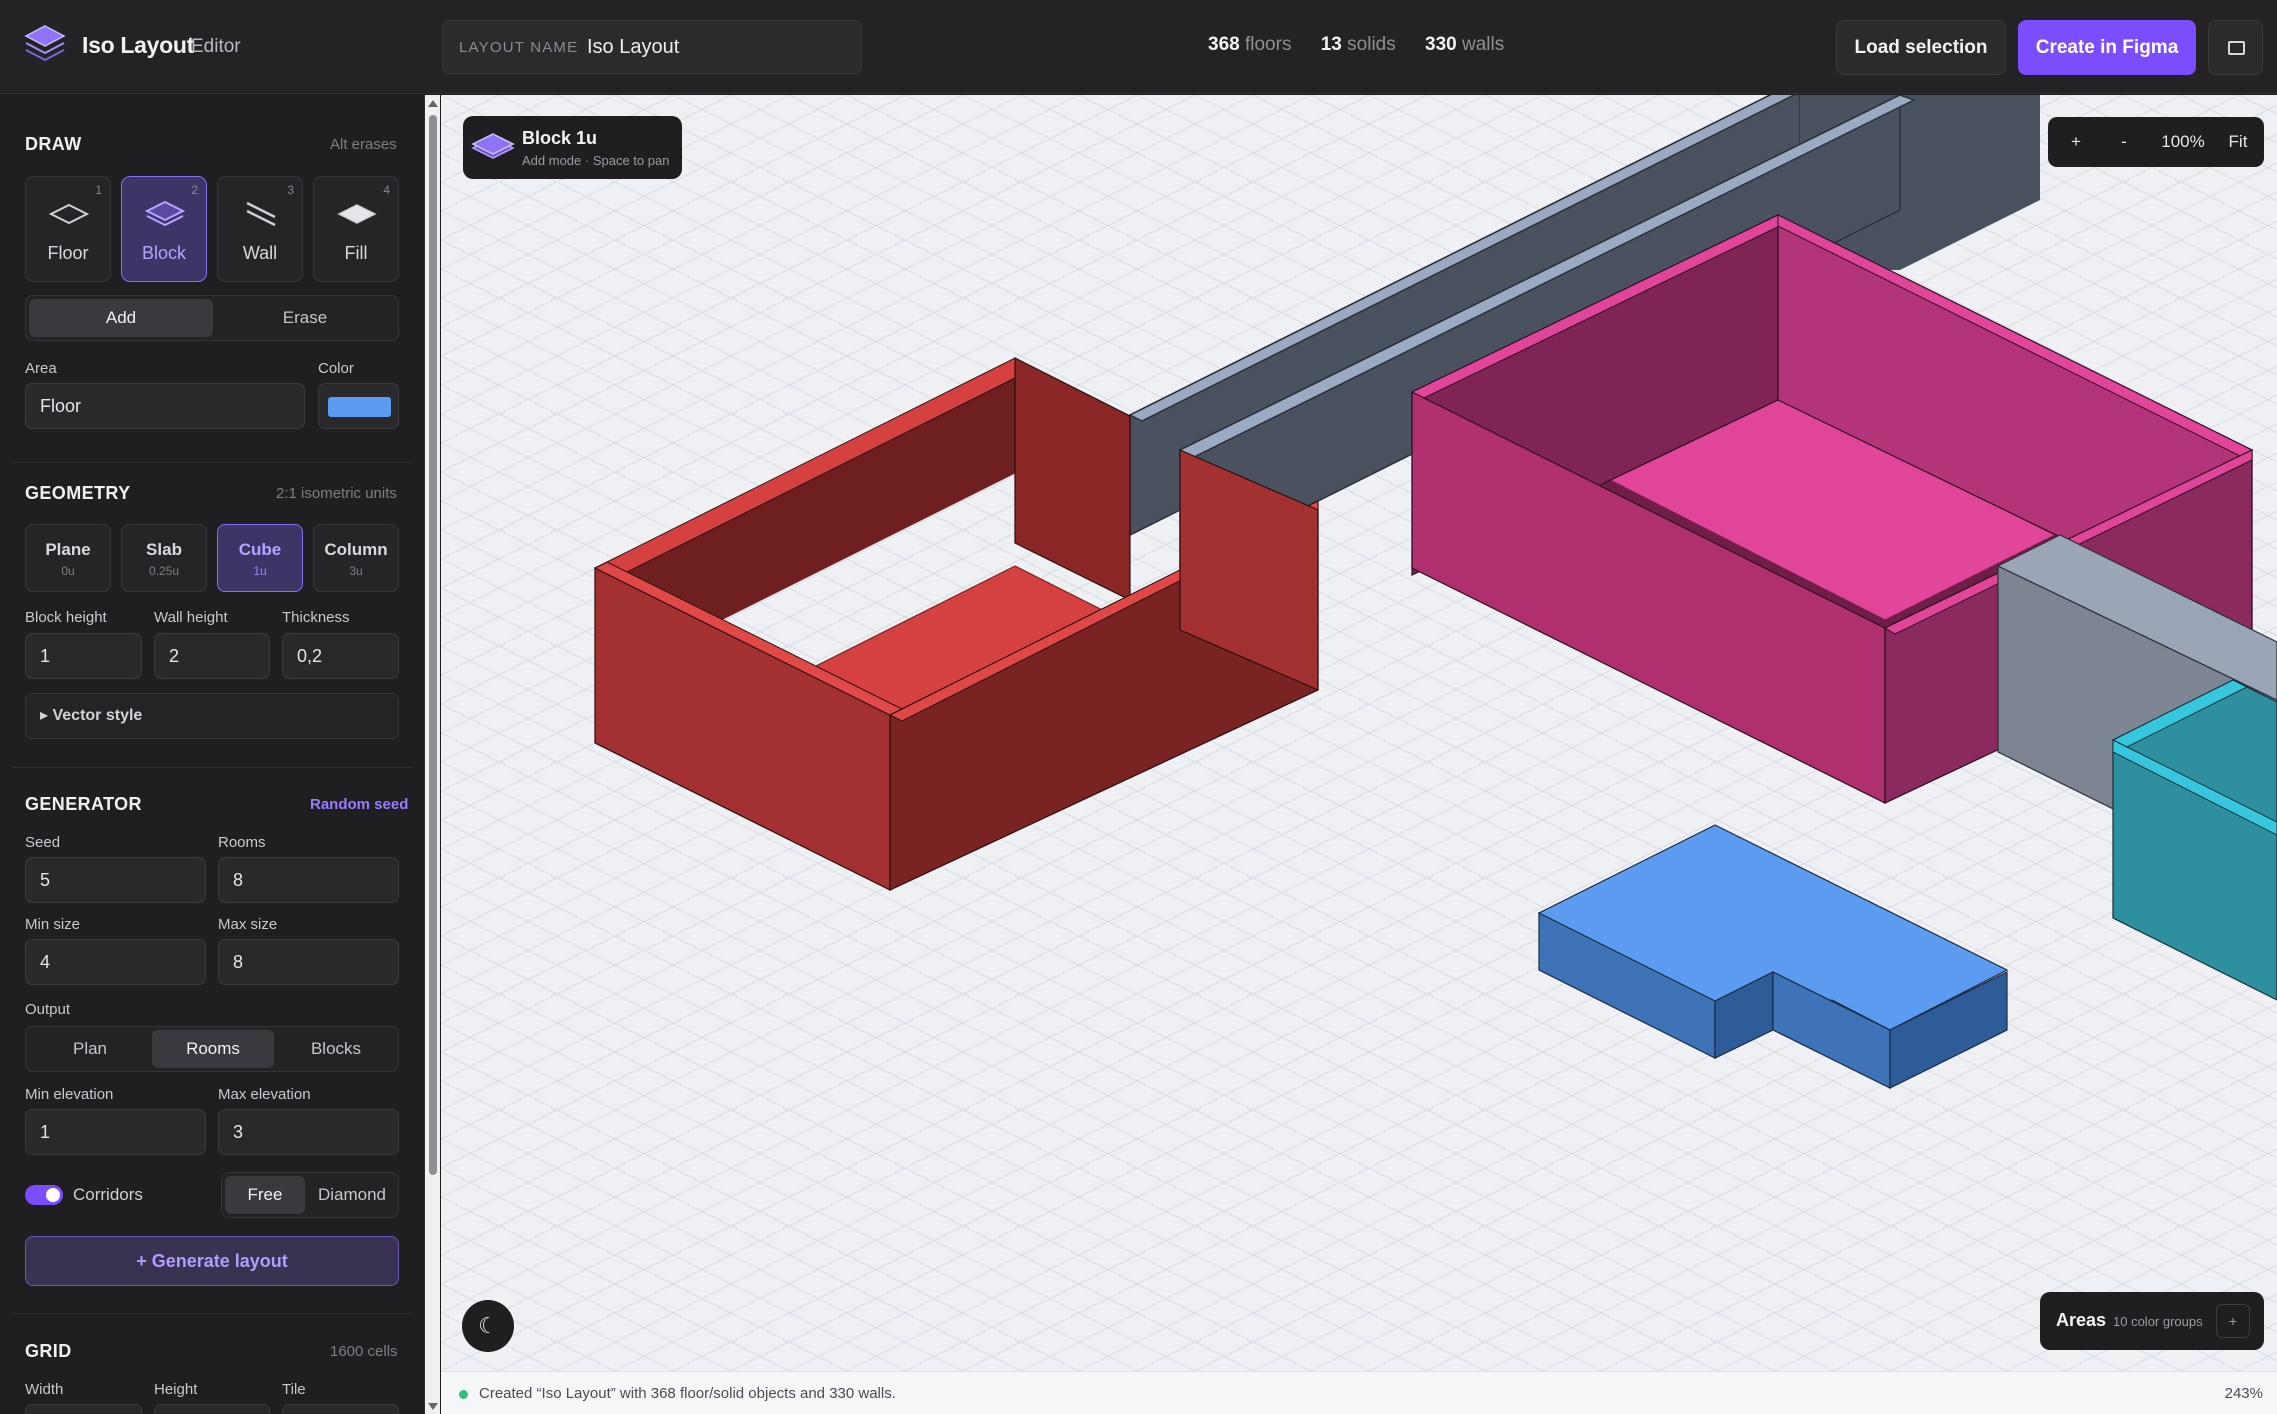 The width and height of the screenshot is (2277, 1414). Describe the element at coordinates (433, 645) in the screenshot. I see `sidebar-scroll-thumb` at that location.